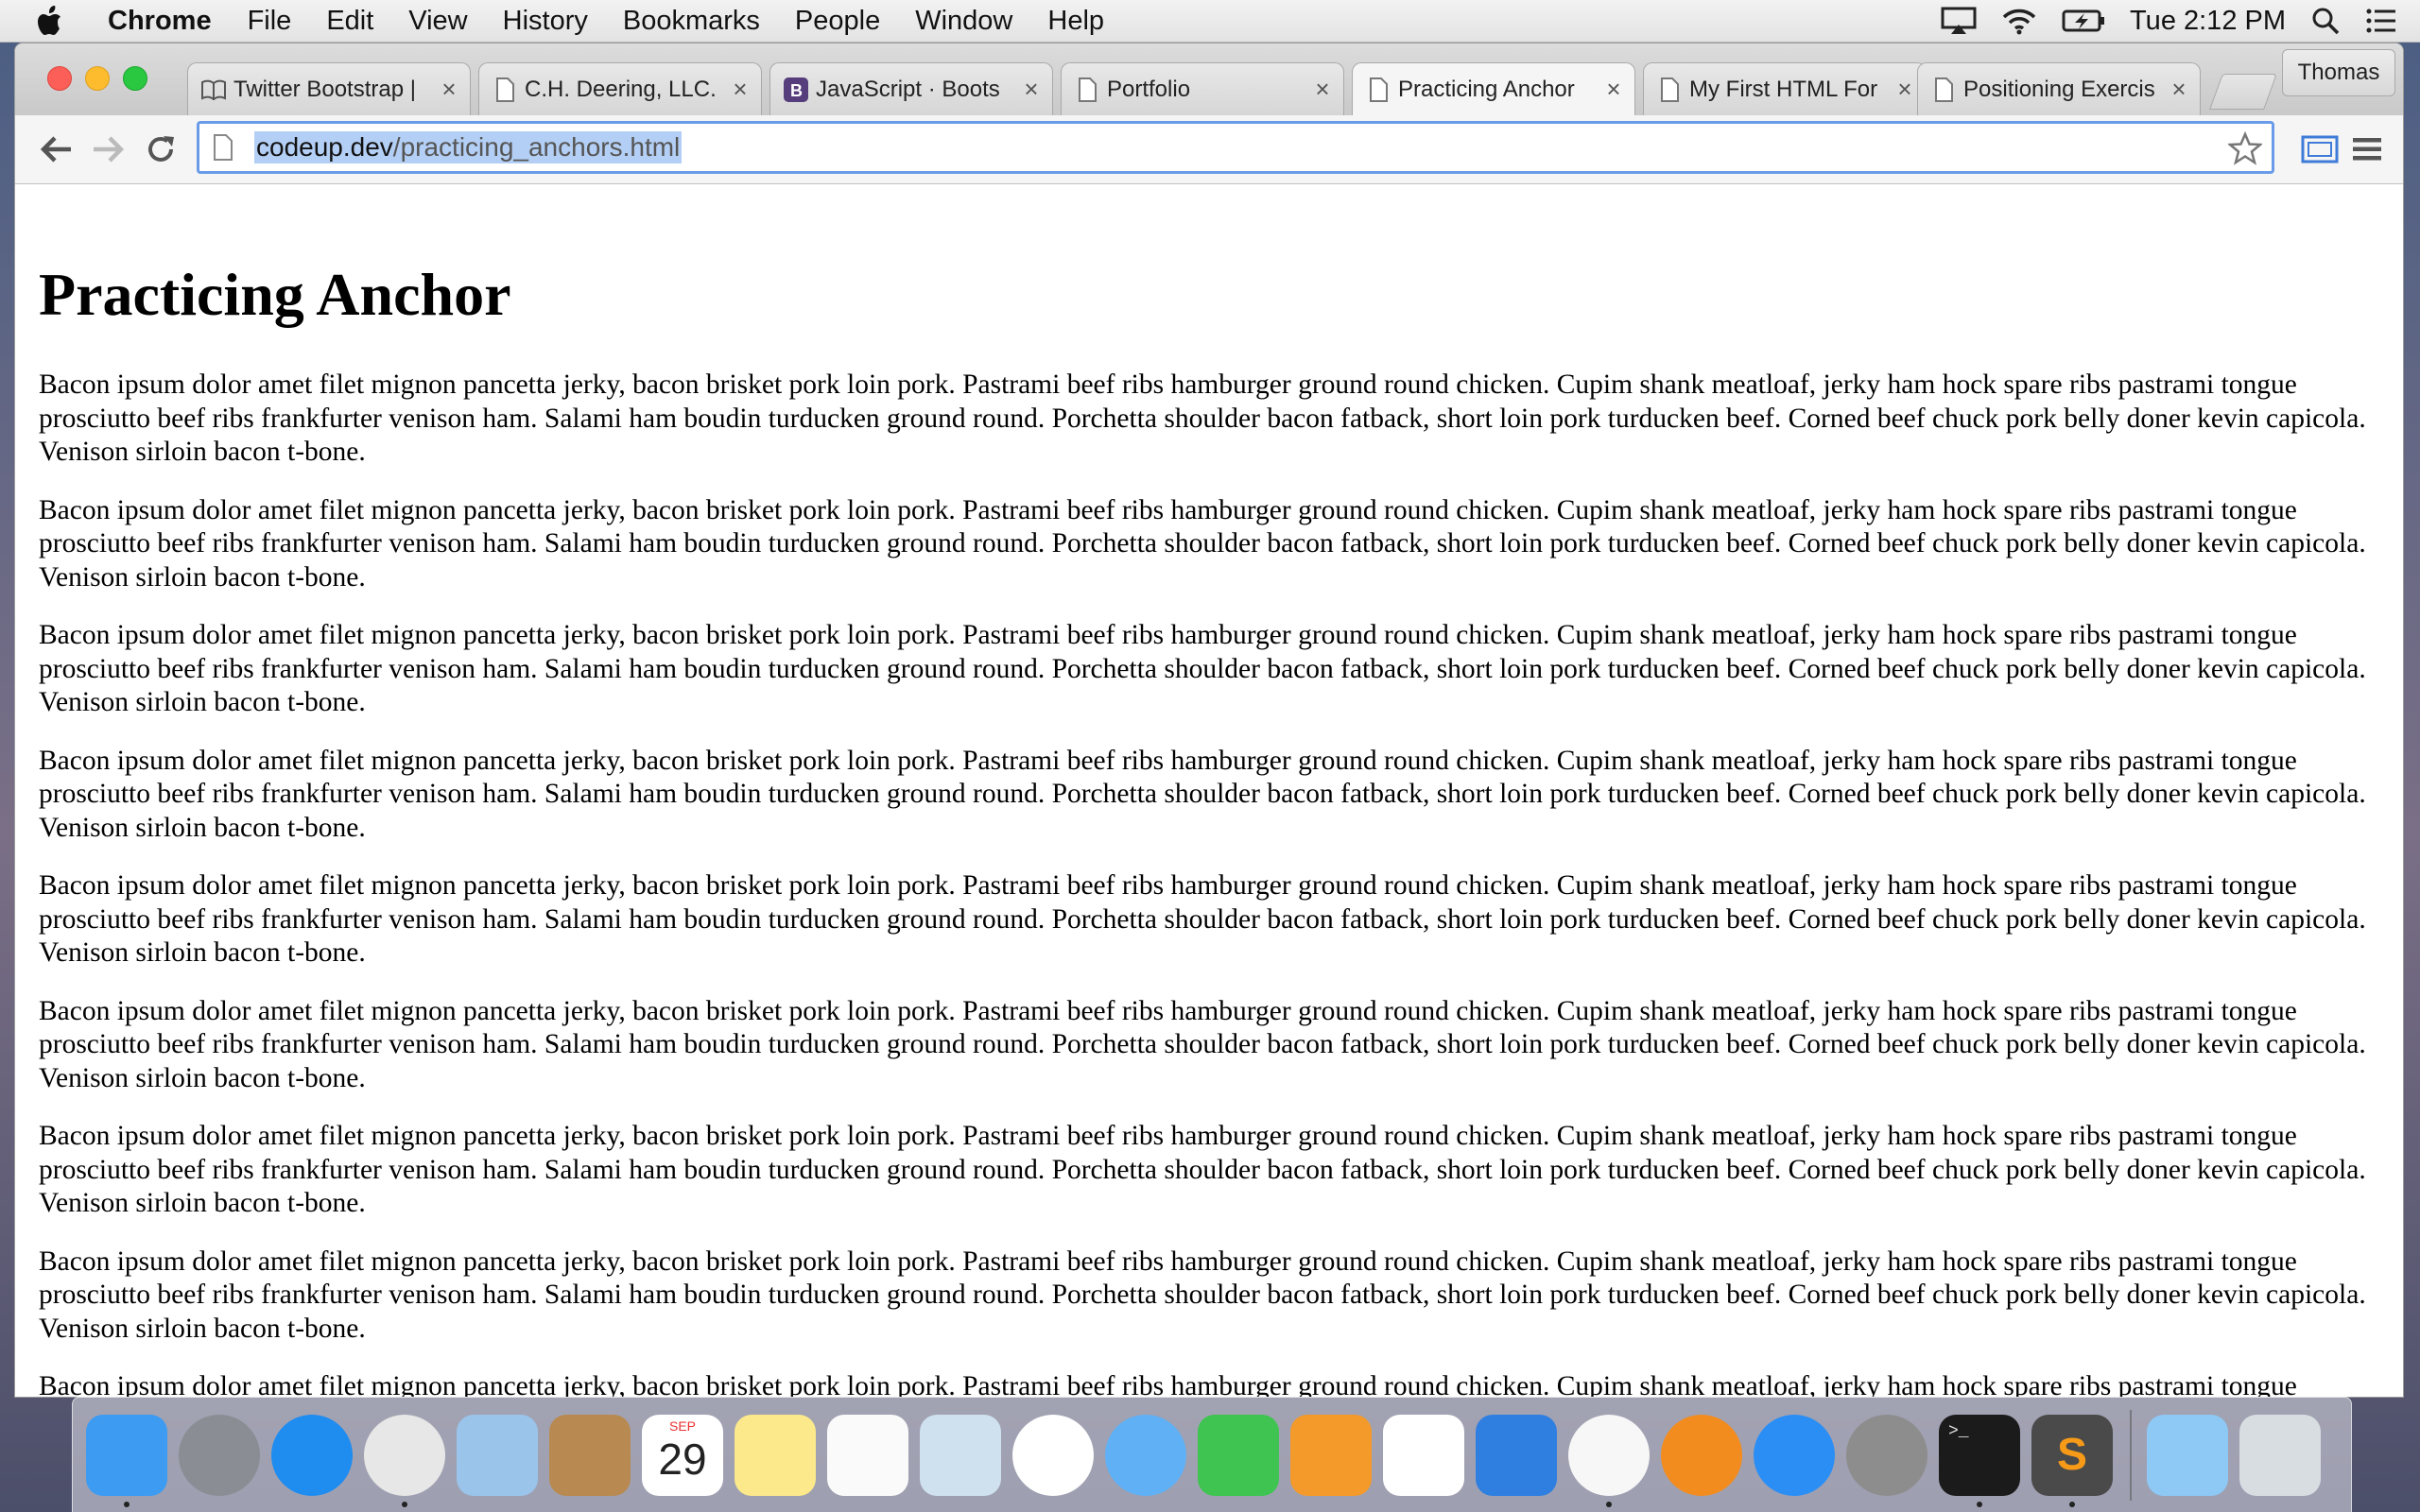  What do you see at coordinates (1516, 1455) in the screenshot?
I see `keynote-icon` at bounding box center [1516, 1455].